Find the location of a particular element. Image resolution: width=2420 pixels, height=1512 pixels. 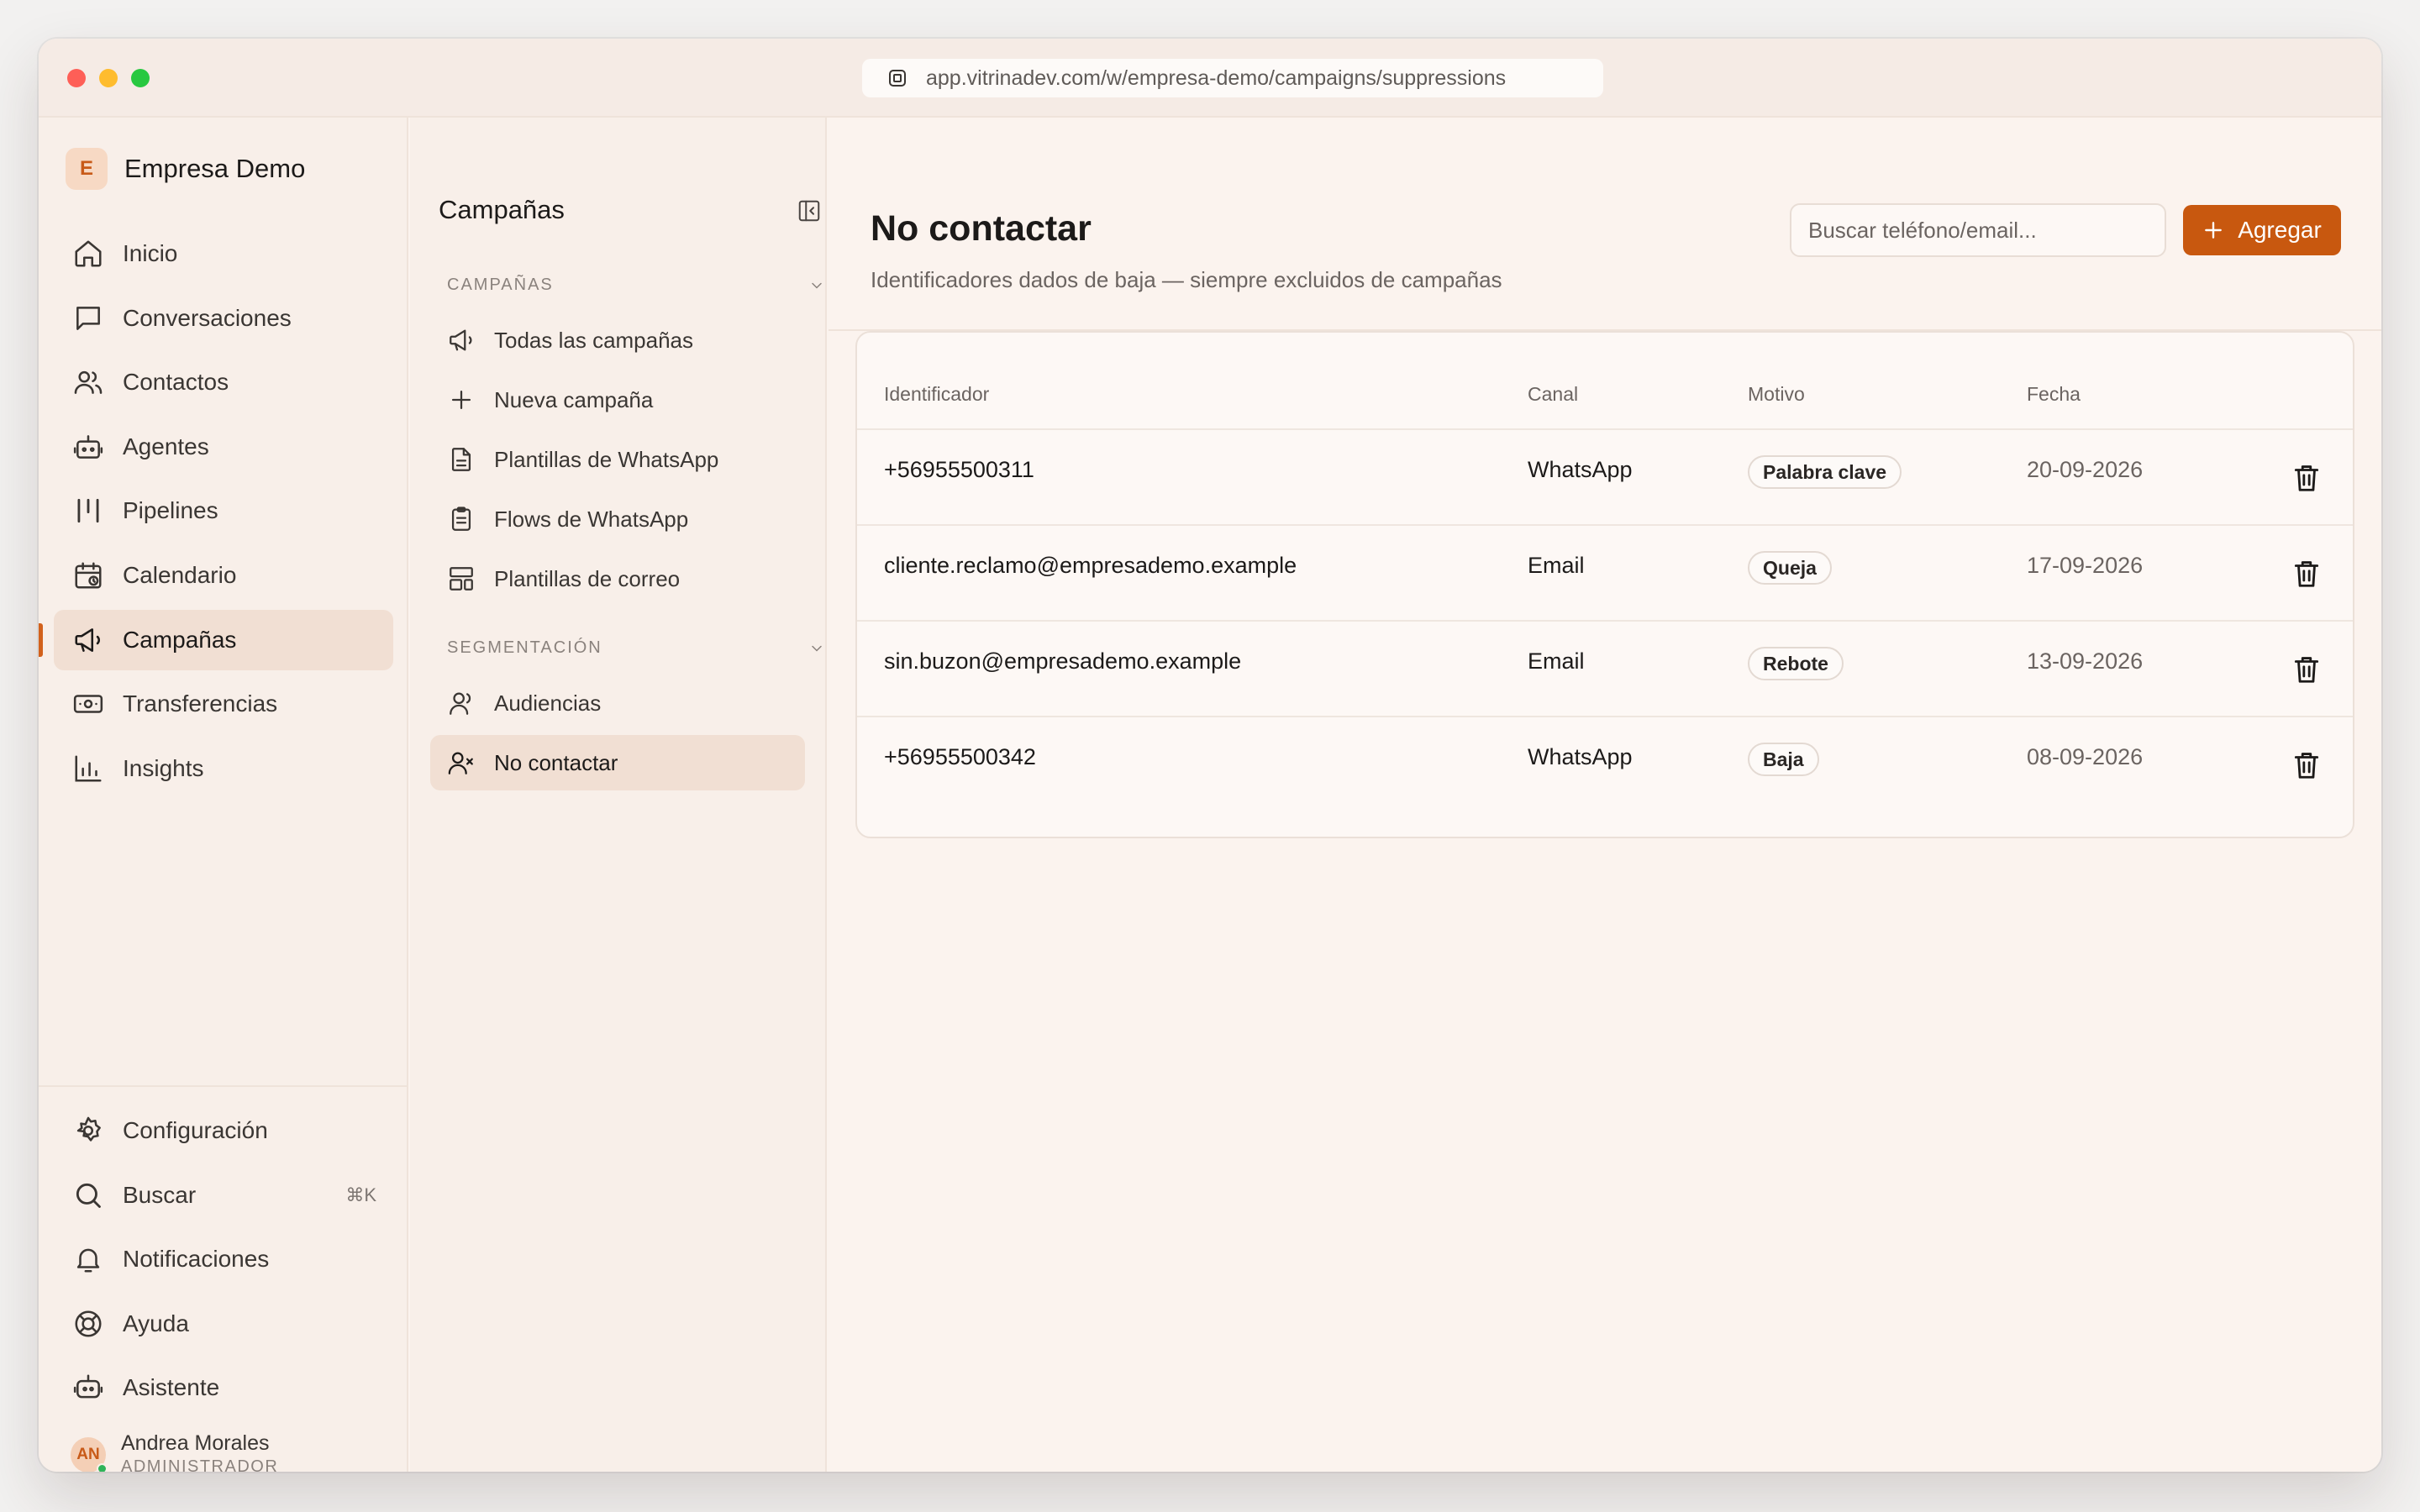

pipeline-icon is located at coordinates (88, 511).